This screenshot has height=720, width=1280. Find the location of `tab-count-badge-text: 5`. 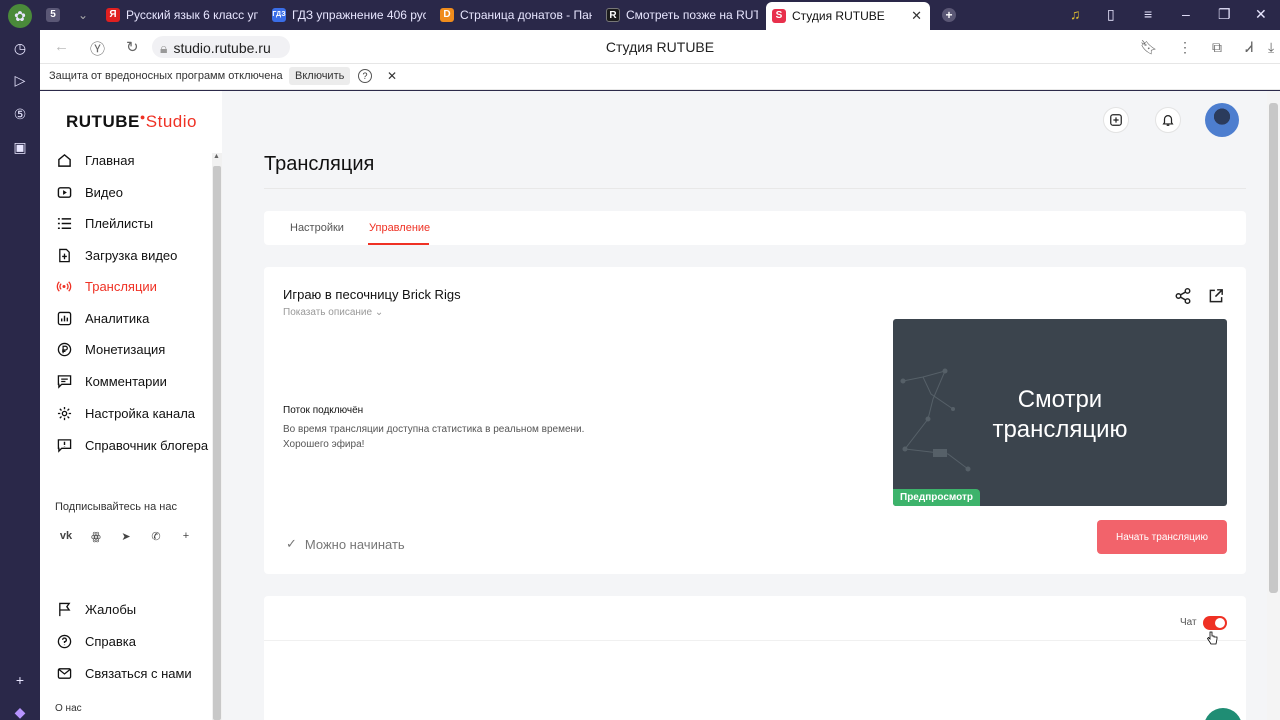

tab-count-badge-text: 5 is located at coordinates (53, 15).